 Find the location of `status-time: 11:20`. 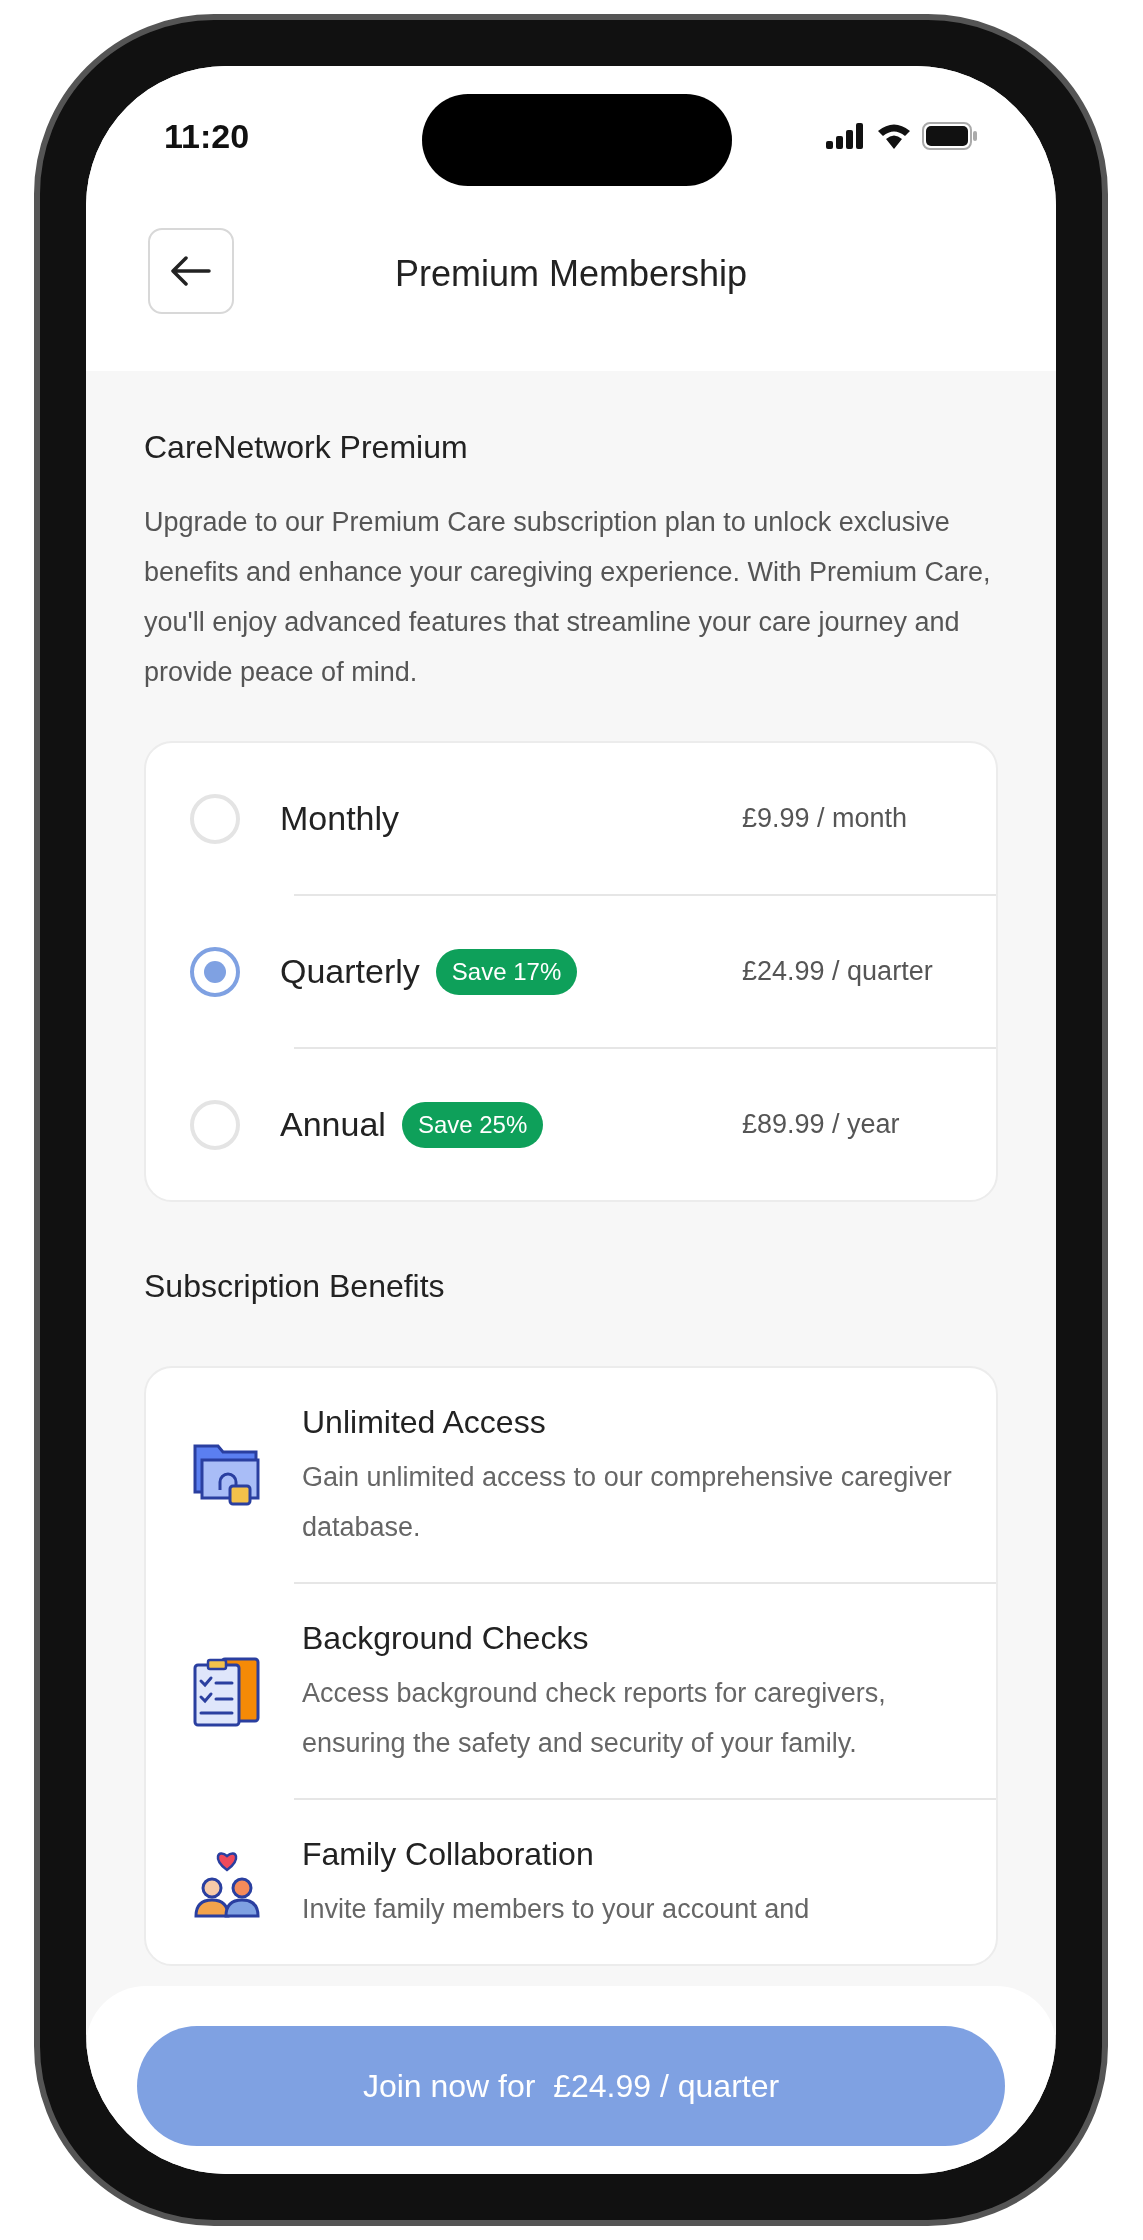

status-time: 11:20 is located at coordinates (207, 136).